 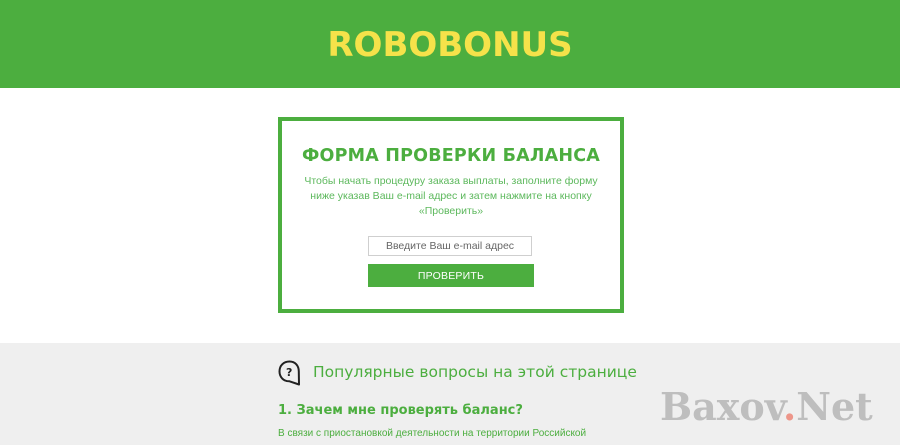 What do you see at coordinates (475, 372) in the screenshot?
I see `faq-title: Популярные вопросы на этой странице` at bounding box center [475, 372].